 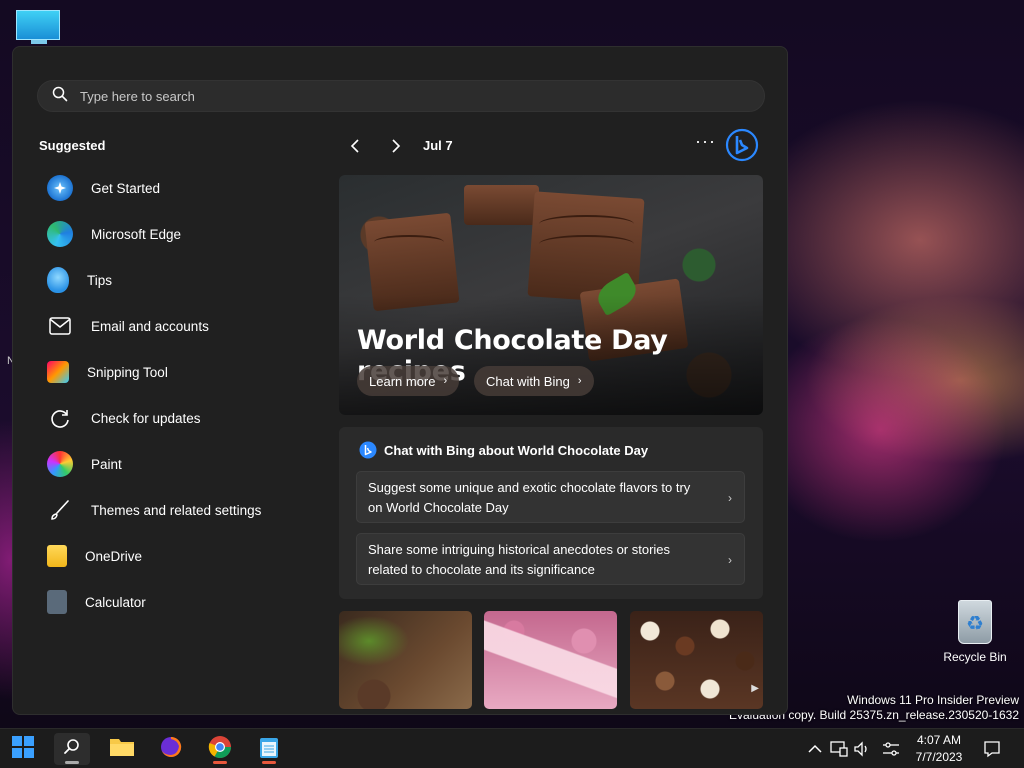 What do you see at coordinates (975, 622) in the screenshot?
I see `recycle-bin-icon` at bounding box center [975, 622].